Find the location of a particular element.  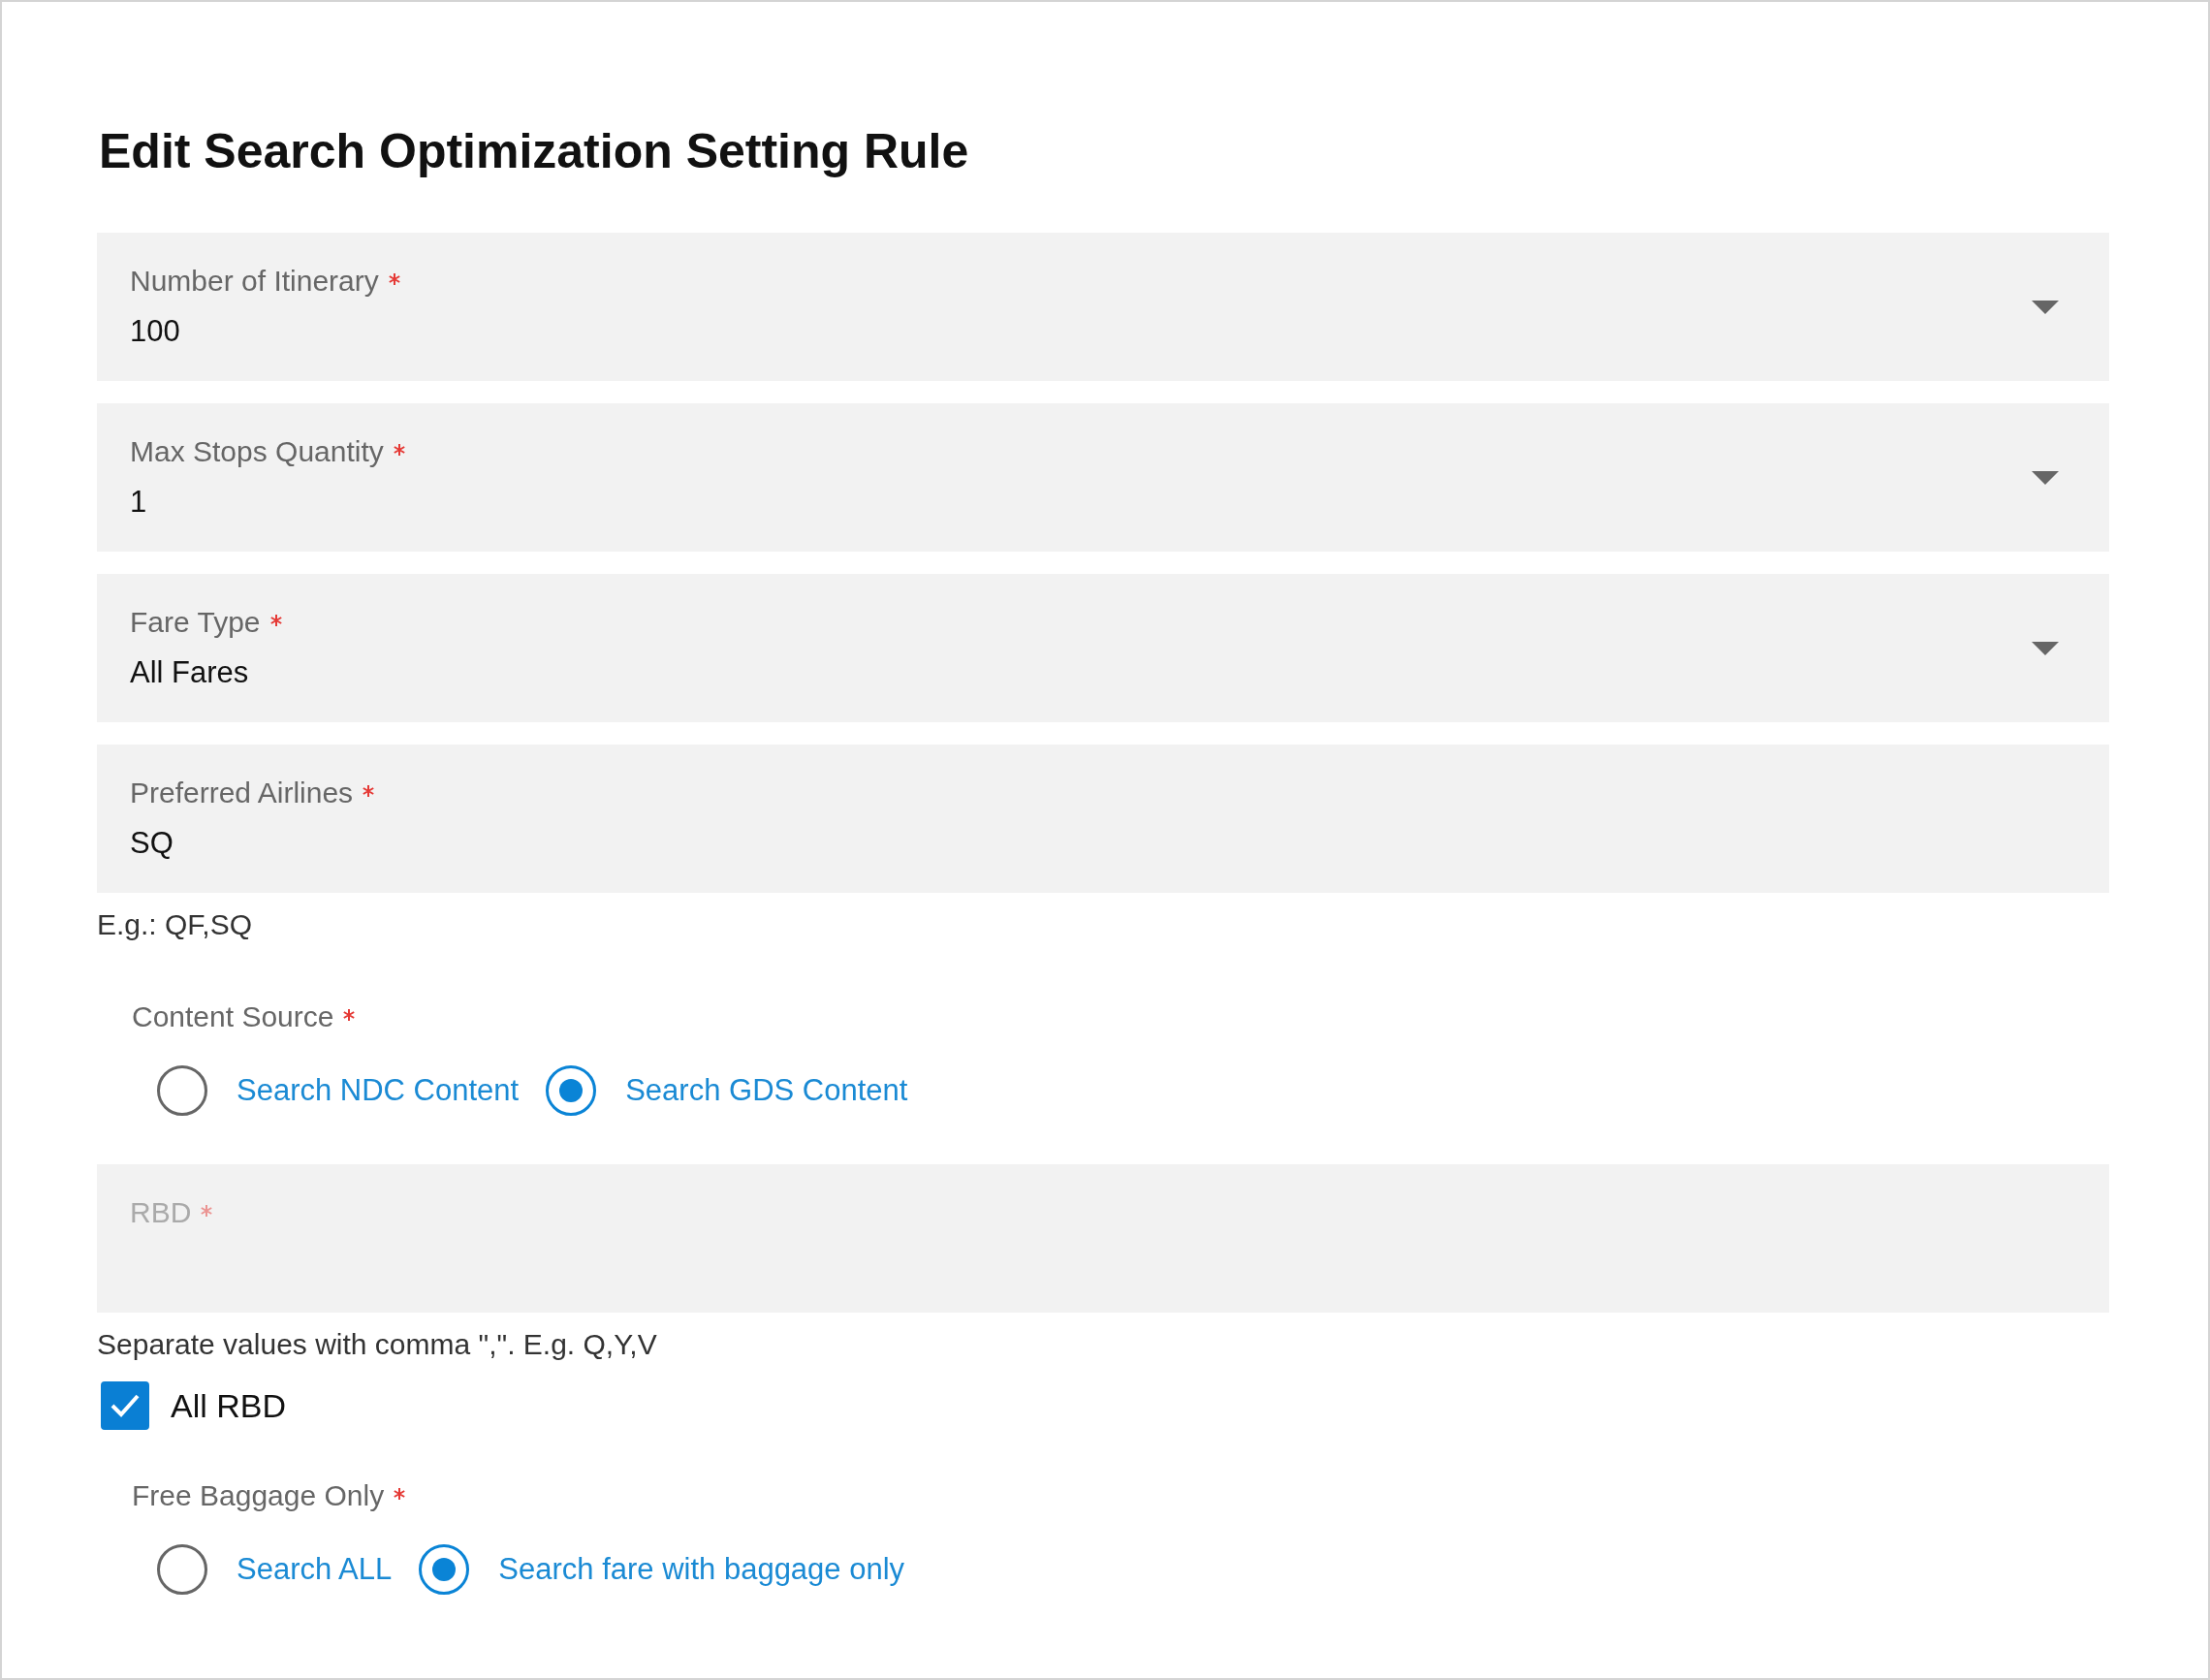

checkbox is located at coordinates (125, 1405).